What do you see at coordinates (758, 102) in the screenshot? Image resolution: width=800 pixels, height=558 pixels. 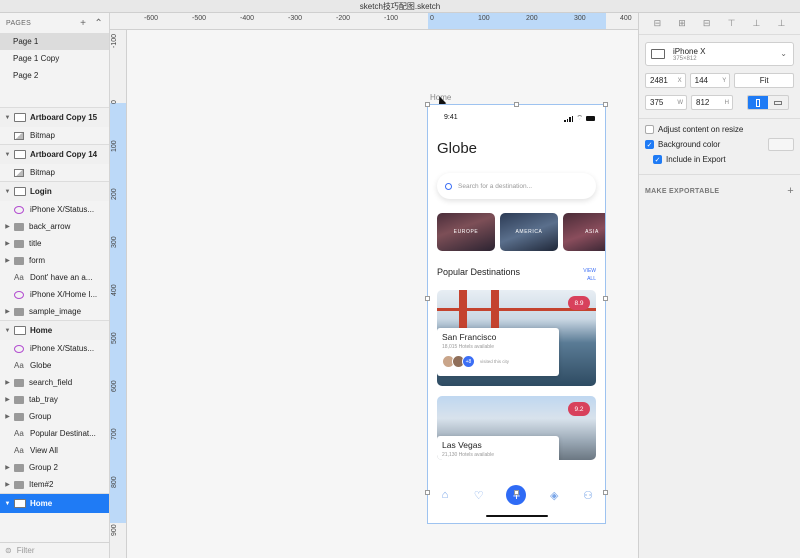 I see `portrait-icon` at bounding box center [758, 102].